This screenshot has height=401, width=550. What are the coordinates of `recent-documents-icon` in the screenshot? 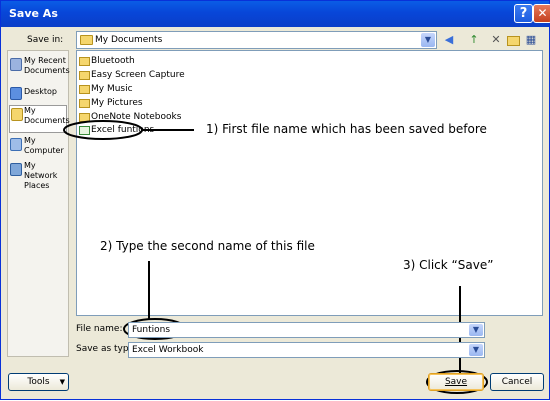 It's located at (16, 64).